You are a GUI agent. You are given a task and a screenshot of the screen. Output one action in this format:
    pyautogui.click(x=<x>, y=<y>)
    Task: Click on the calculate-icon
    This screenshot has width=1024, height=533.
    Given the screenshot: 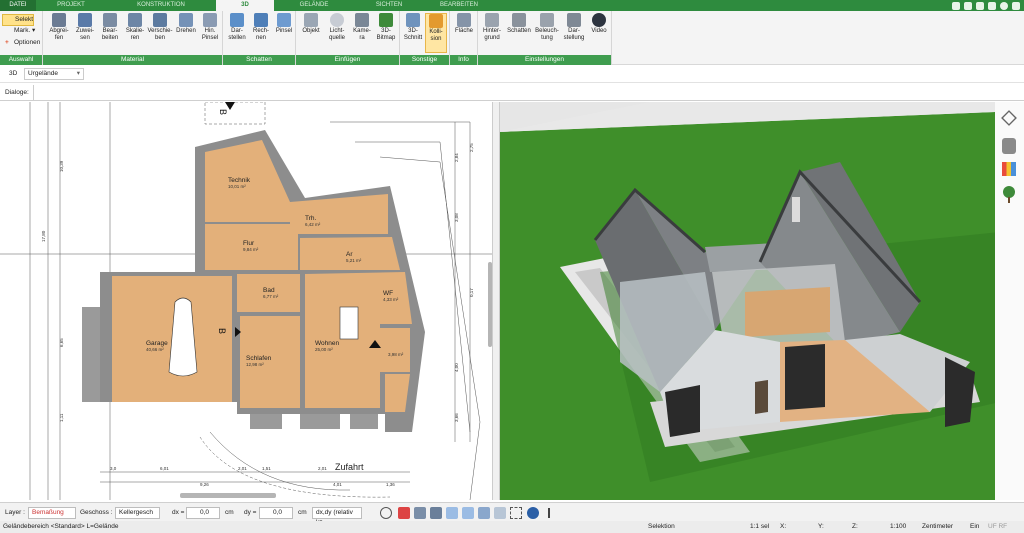 What is the action you would take?
    pyautogui.click(x=261, y=20)
    